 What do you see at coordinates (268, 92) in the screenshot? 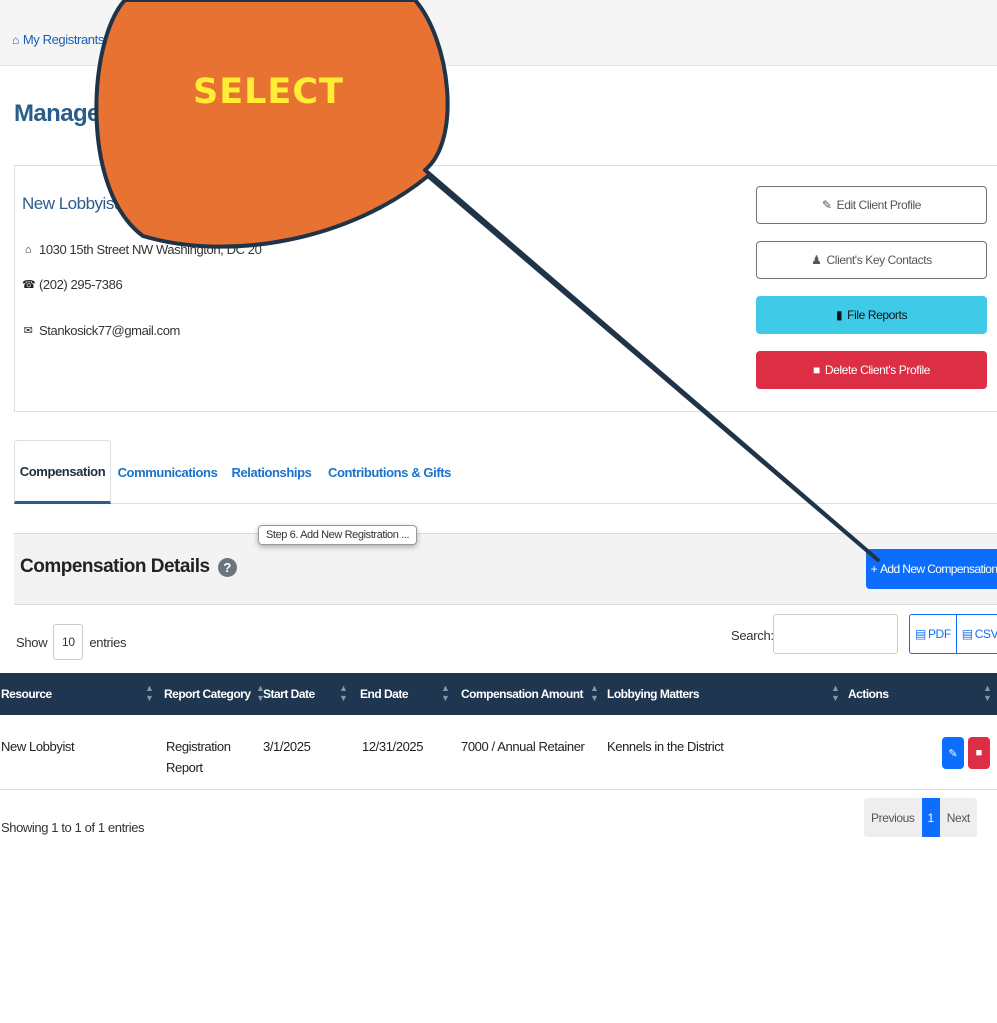
I see `callout-label: SELECT` at bounding box center [268, 92].